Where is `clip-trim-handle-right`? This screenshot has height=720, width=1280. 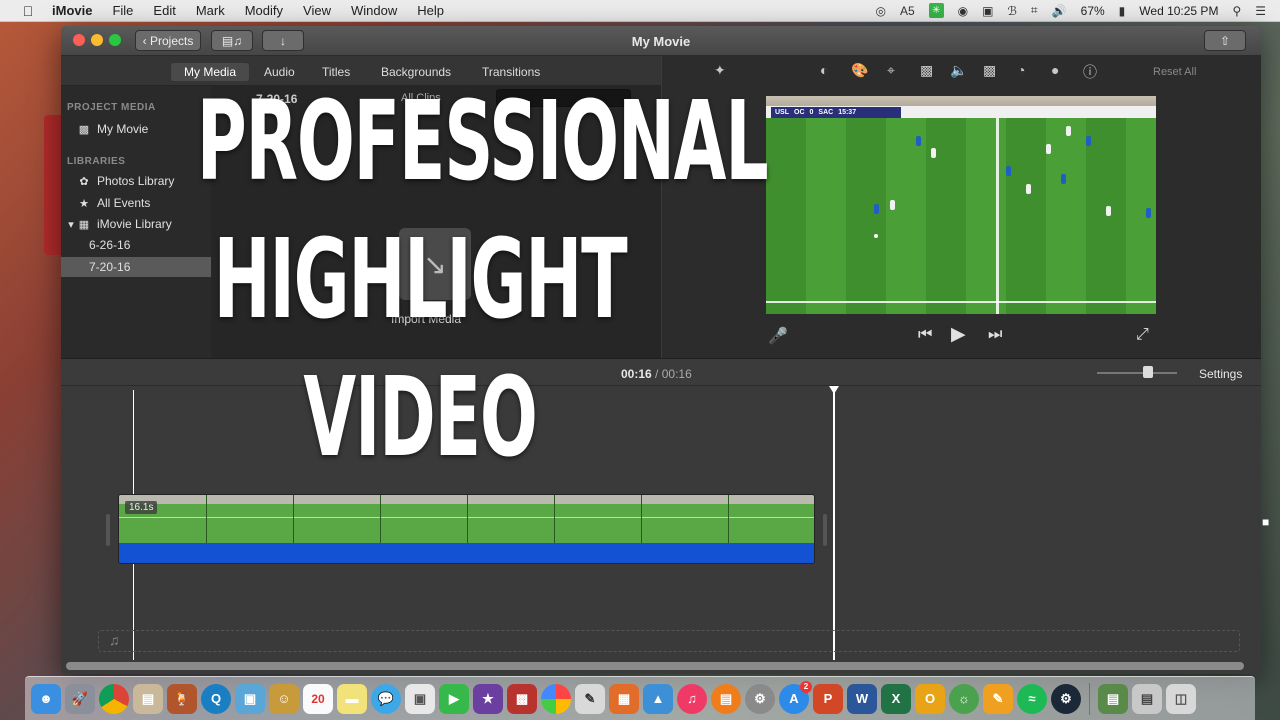
clip-trim-handle-right is located at coordinates (825, 530).